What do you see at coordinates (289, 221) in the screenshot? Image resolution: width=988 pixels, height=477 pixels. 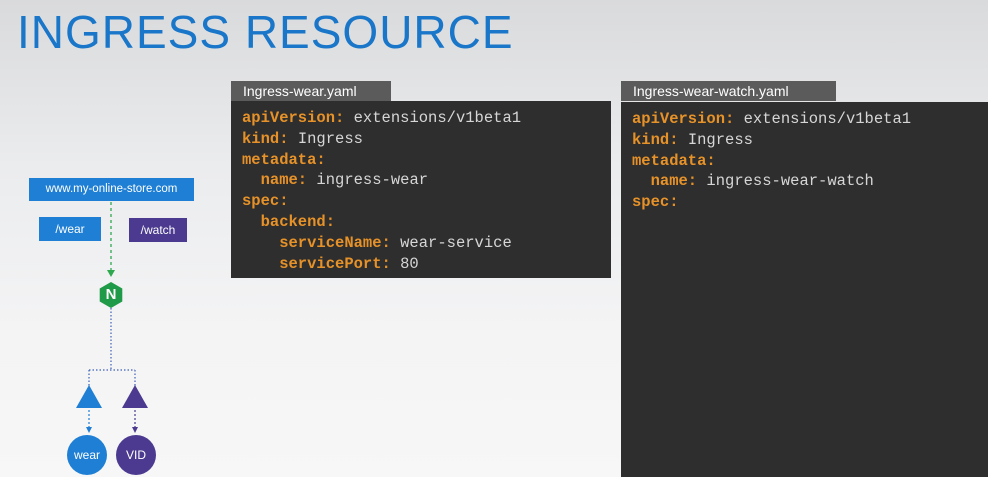 I see `yaml-key: backend:` at bounding box center [289, 221].